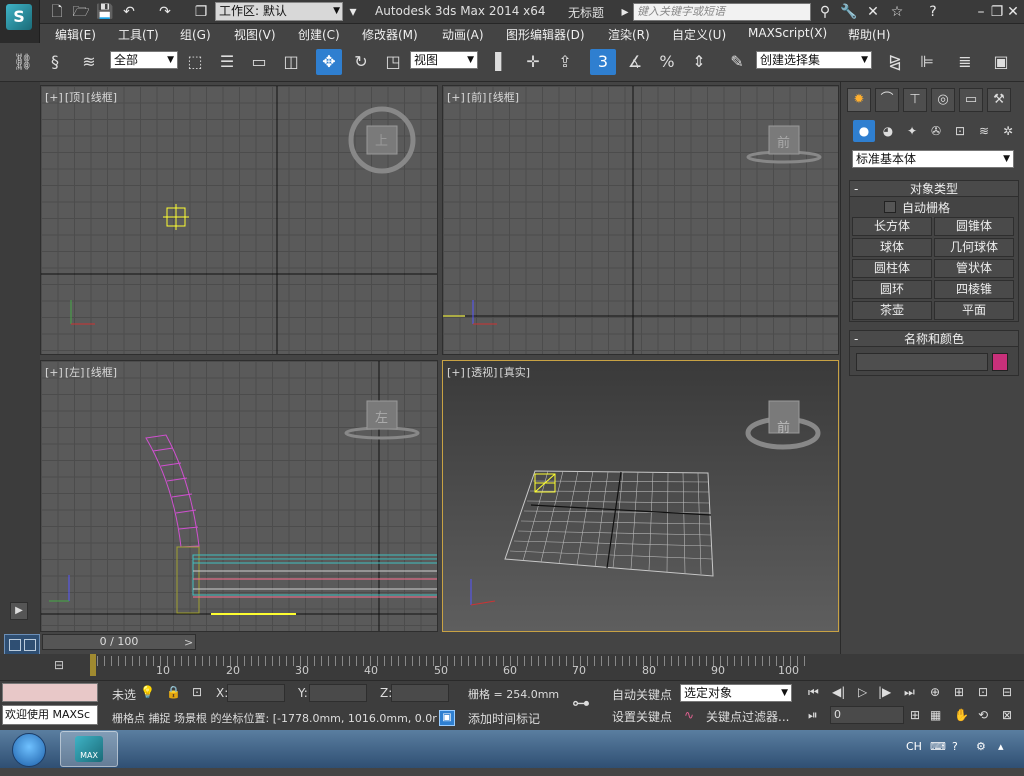 The image size is (1024, 776). What do you see at coordinates (922, 362) in the screenshot?
I see `object-name-input` at bounding box center [922, 362].